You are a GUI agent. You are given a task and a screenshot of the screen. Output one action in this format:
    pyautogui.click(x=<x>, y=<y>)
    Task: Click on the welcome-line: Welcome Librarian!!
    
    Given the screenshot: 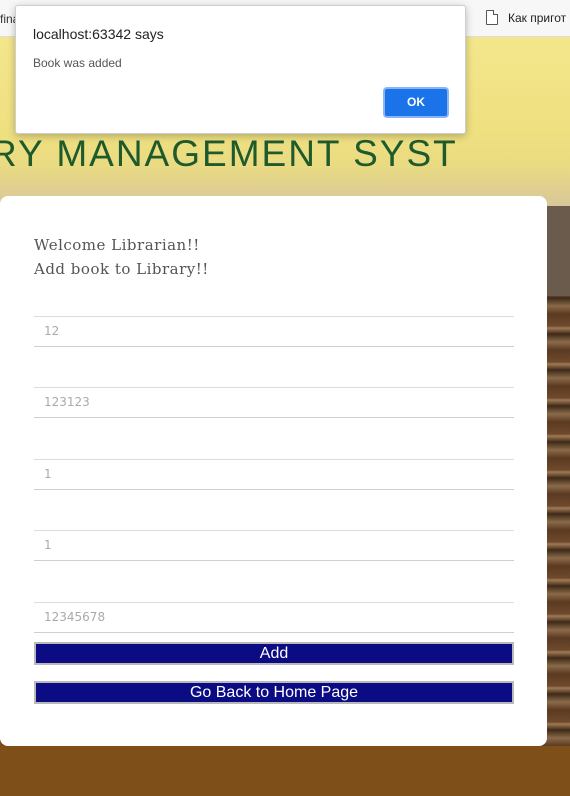 What is the action you would take?
    pyautogui.click(x=117, y=245)
    